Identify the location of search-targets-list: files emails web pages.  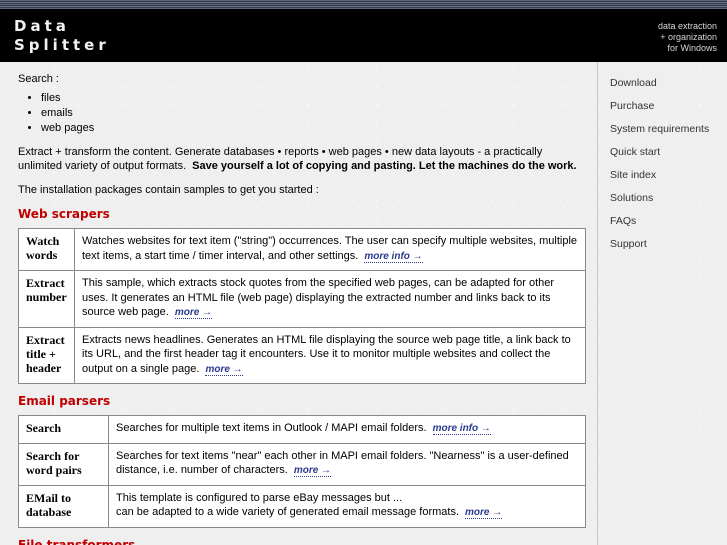
(300, 113).